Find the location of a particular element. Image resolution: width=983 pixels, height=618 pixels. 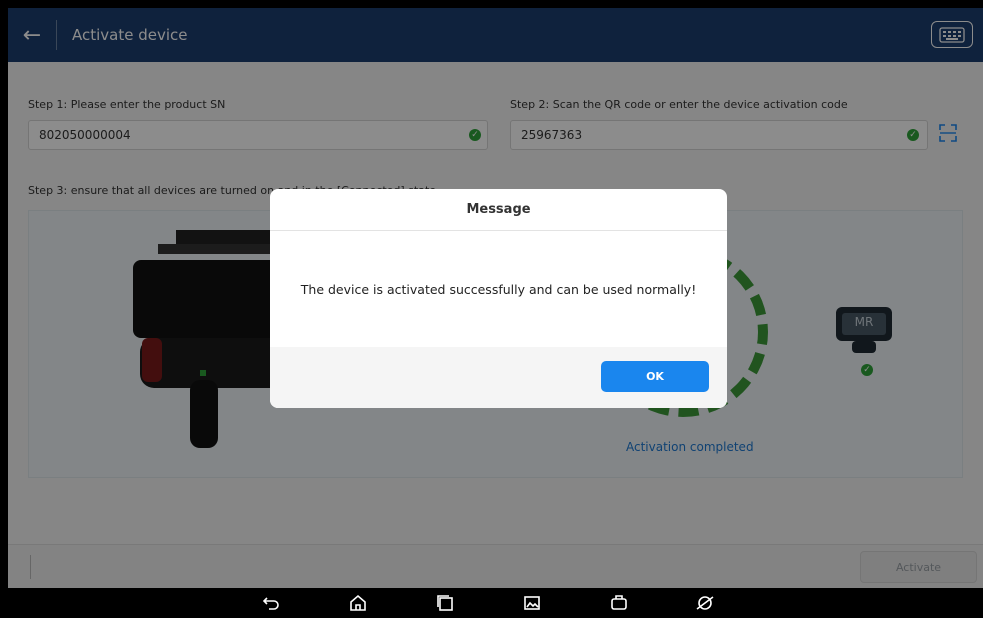

screenshot-icon is located at coordinates (532, 603).